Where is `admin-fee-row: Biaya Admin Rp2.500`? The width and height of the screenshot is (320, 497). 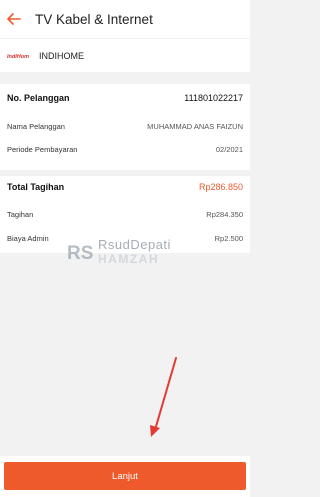
admin-fee-row: Biaya Admin Rp2.500 is located at coordinates (125, 238).